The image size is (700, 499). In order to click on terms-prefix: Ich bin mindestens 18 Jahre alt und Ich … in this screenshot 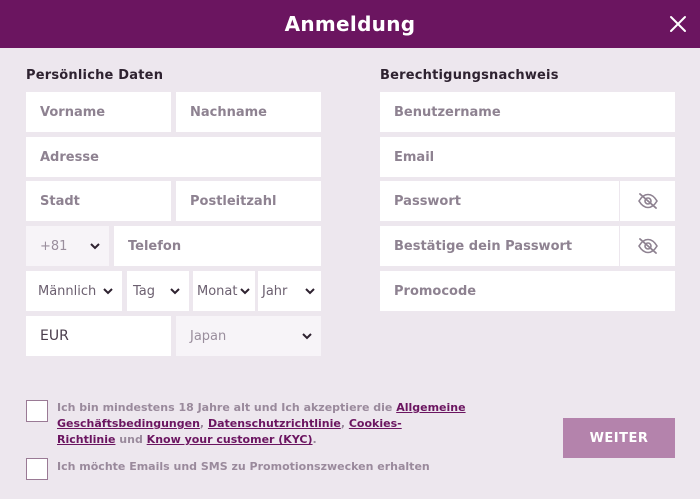, I will do `click(227, 407)`.